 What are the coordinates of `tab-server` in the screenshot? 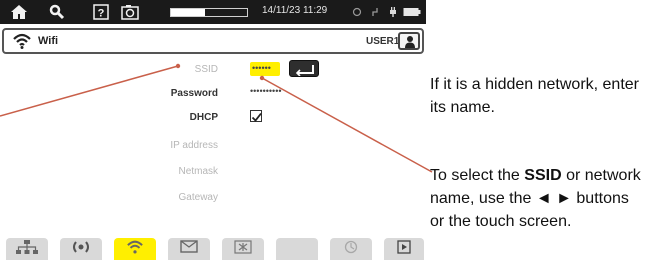 It's located at (243, 249).